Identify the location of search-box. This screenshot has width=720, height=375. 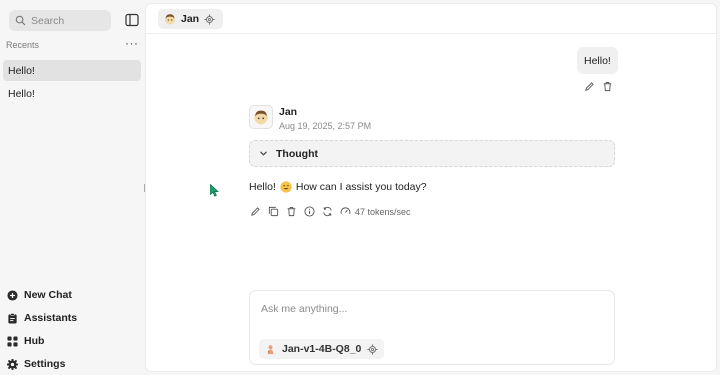
(60, 20).